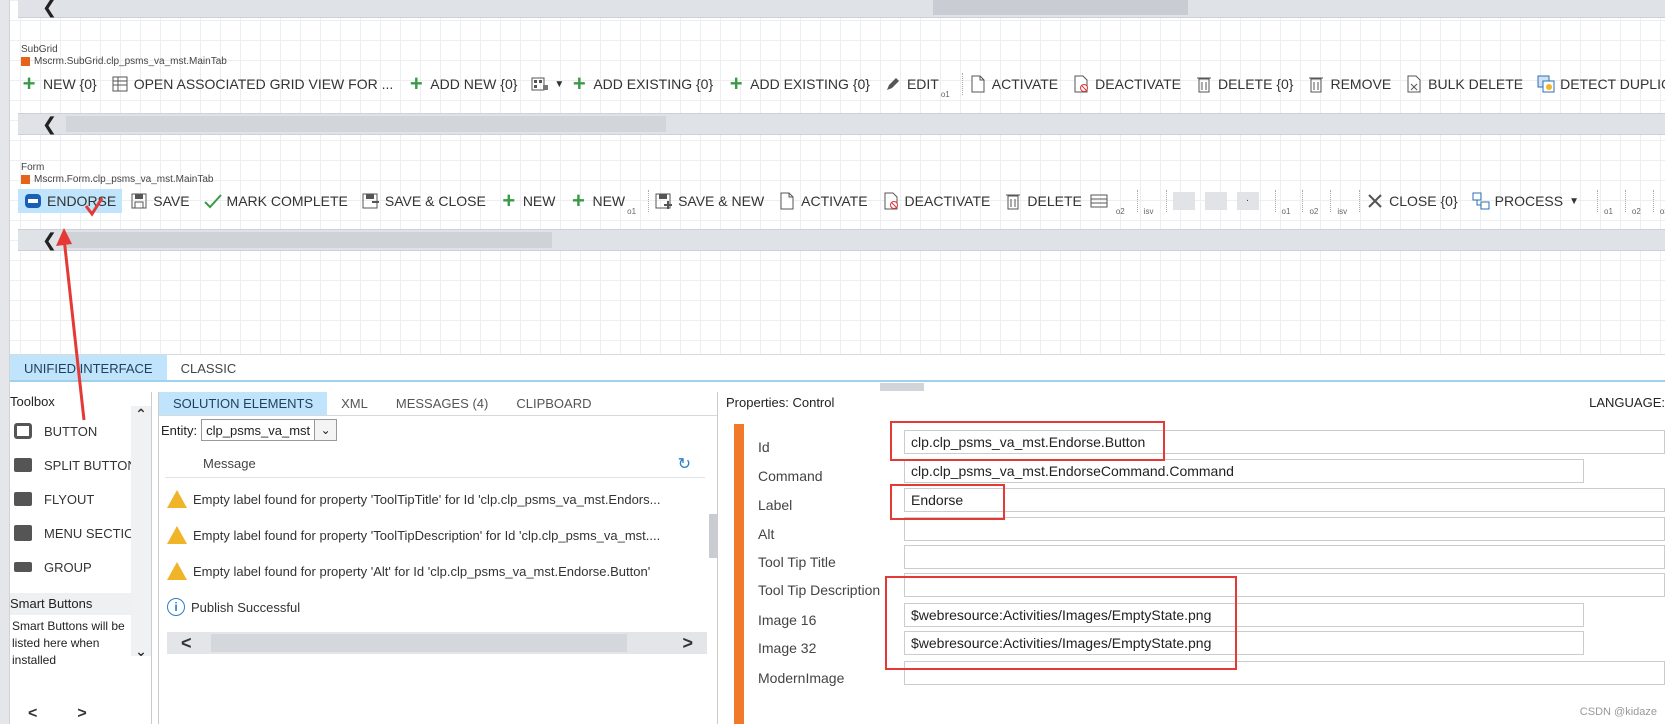  What do you see at coordinates (80, 431) in the screenshot?
I see `toolbox-item-button: BUTTON` at bounding box center [80, 431].